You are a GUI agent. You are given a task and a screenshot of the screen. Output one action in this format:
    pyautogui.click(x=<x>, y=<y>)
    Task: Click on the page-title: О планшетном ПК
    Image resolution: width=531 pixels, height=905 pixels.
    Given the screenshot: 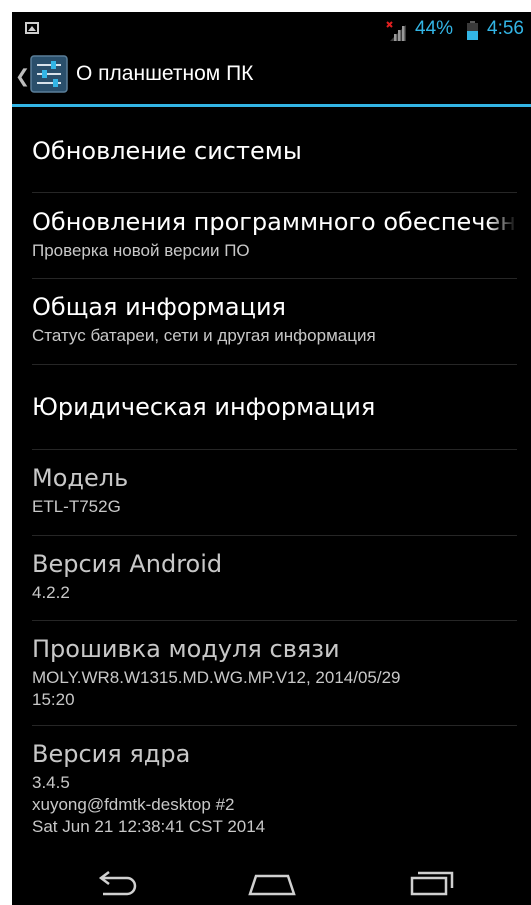 What is the action you would take?
    pyautogui.click(x=165, y=73)
    